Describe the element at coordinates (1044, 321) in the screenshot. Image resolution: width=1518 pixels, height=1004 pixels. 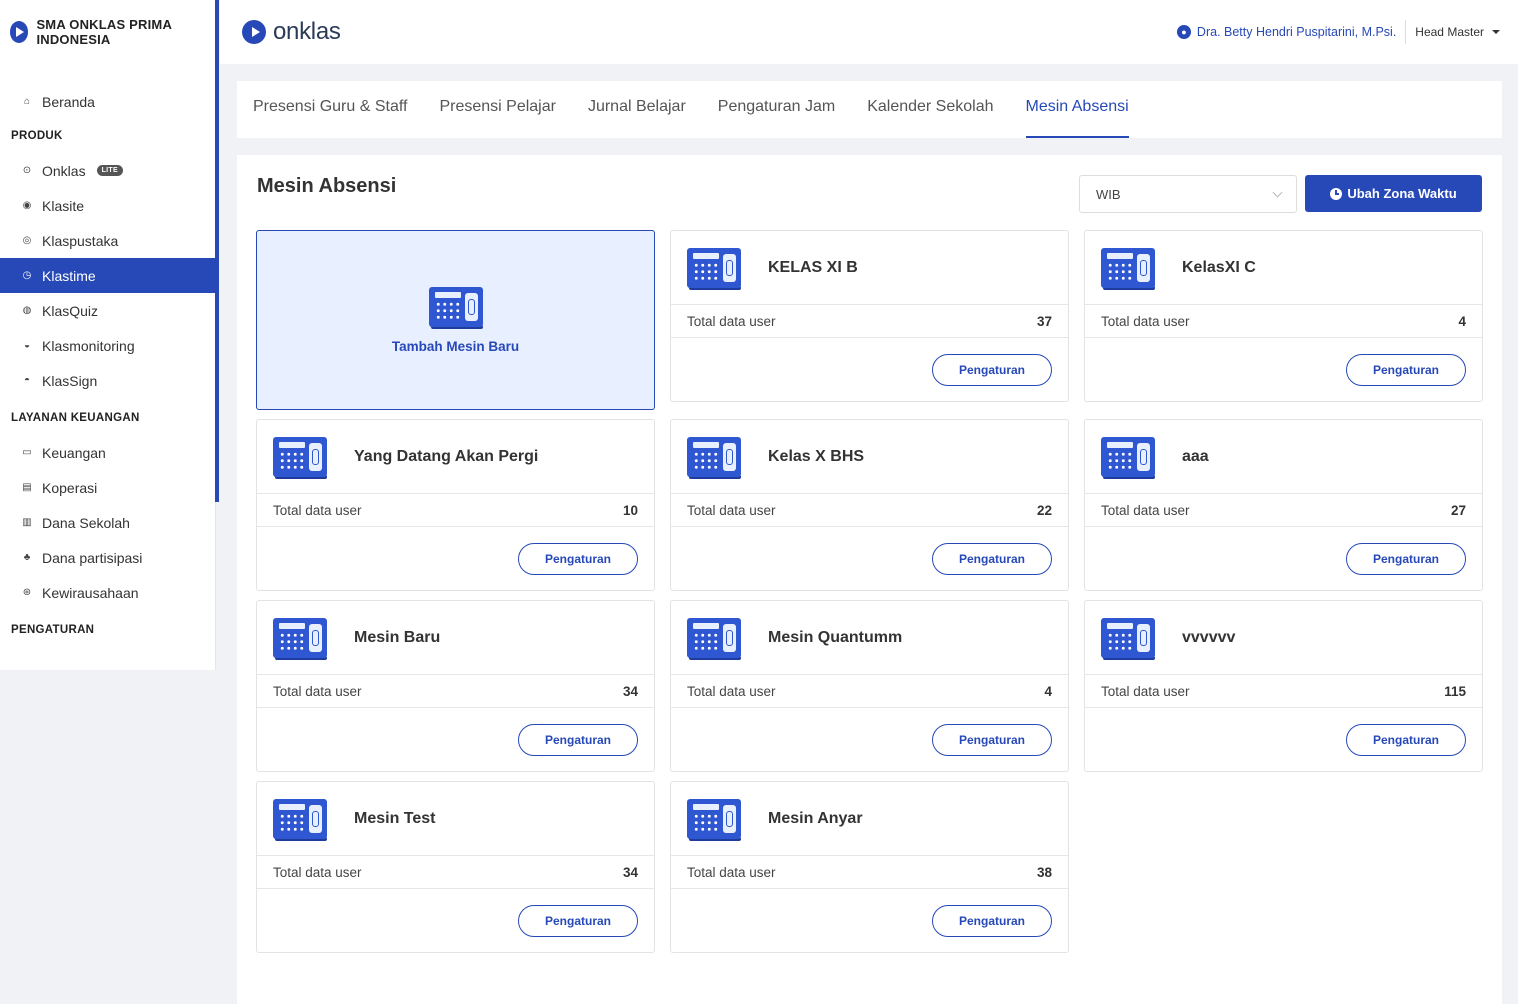
I see `stat-count: 37` at that location.